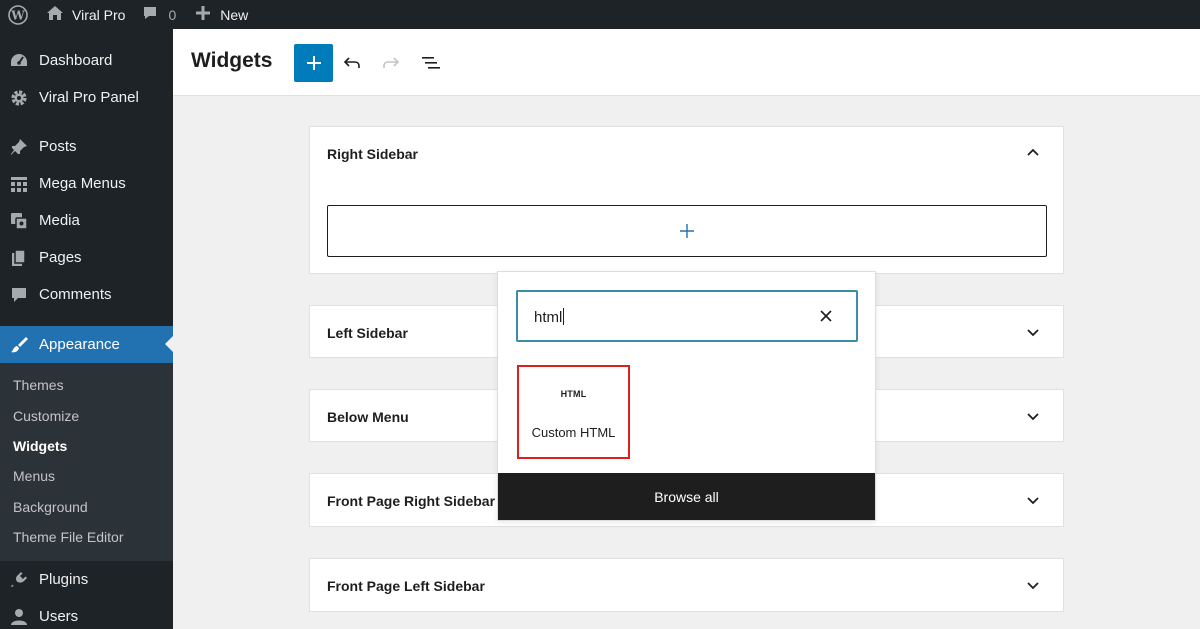 This screenshot has width=1200, height=629. Describe the element at coordinates (564, 316) in the screenshot. I see `text-caret` at that location.